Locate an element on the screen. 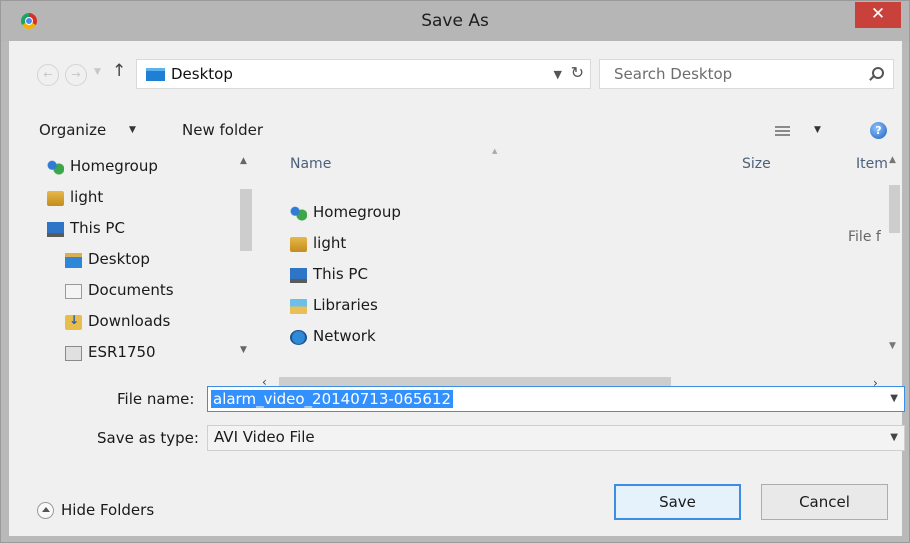  navigation-pane-scrollbar: ▲ ▼ is located at coordinates (246, 258).